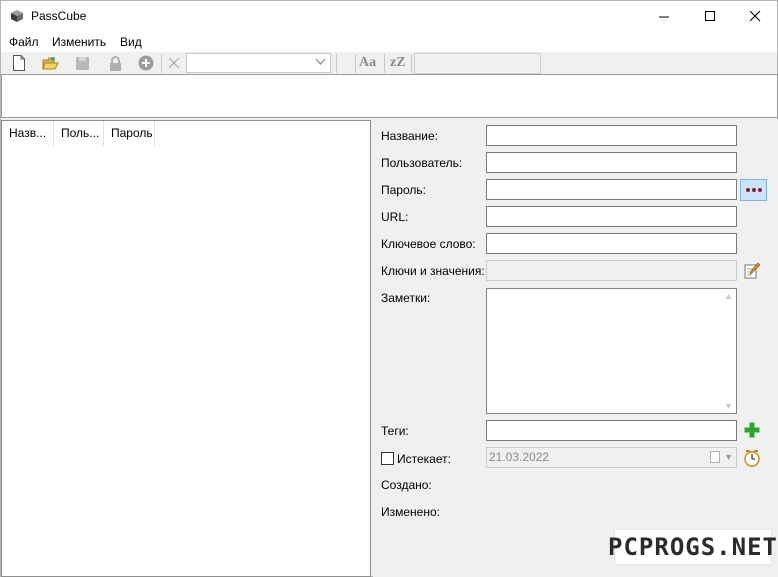 The image size is (778, 577). What do you see at coordinates (611, 243) in the screenshot?
I see `keyword-input` at bounding box center [611, 243].